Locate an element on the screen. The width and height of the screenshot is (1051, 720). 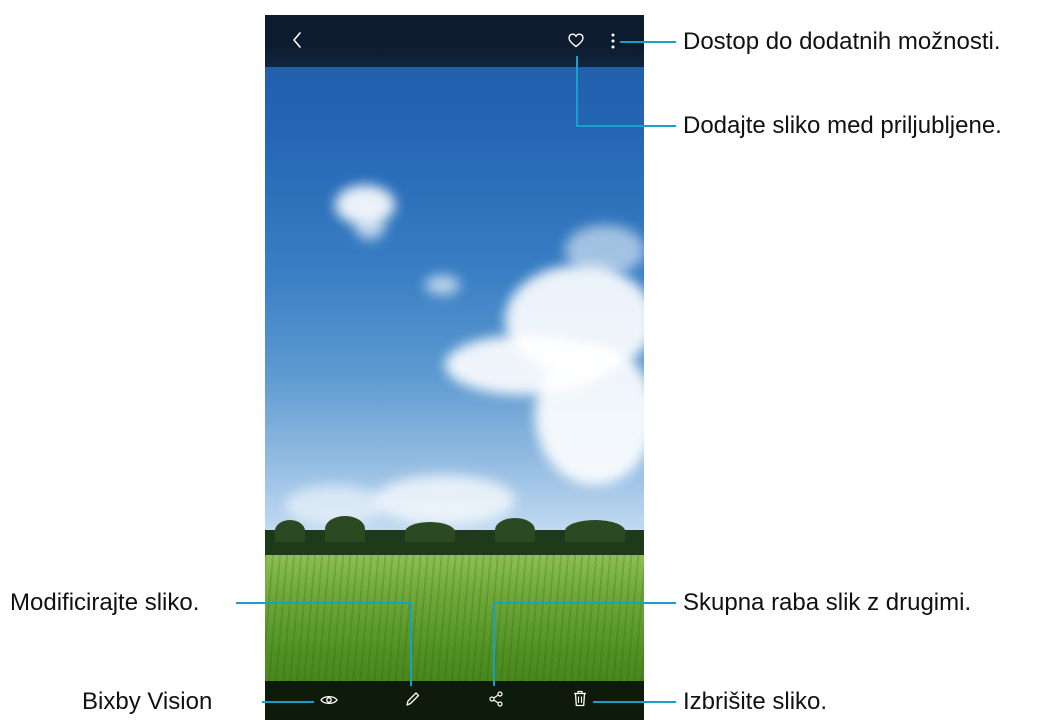
callout-more-options: Dostop do dodatnih možnosti. is located at coordinates (842, 41).